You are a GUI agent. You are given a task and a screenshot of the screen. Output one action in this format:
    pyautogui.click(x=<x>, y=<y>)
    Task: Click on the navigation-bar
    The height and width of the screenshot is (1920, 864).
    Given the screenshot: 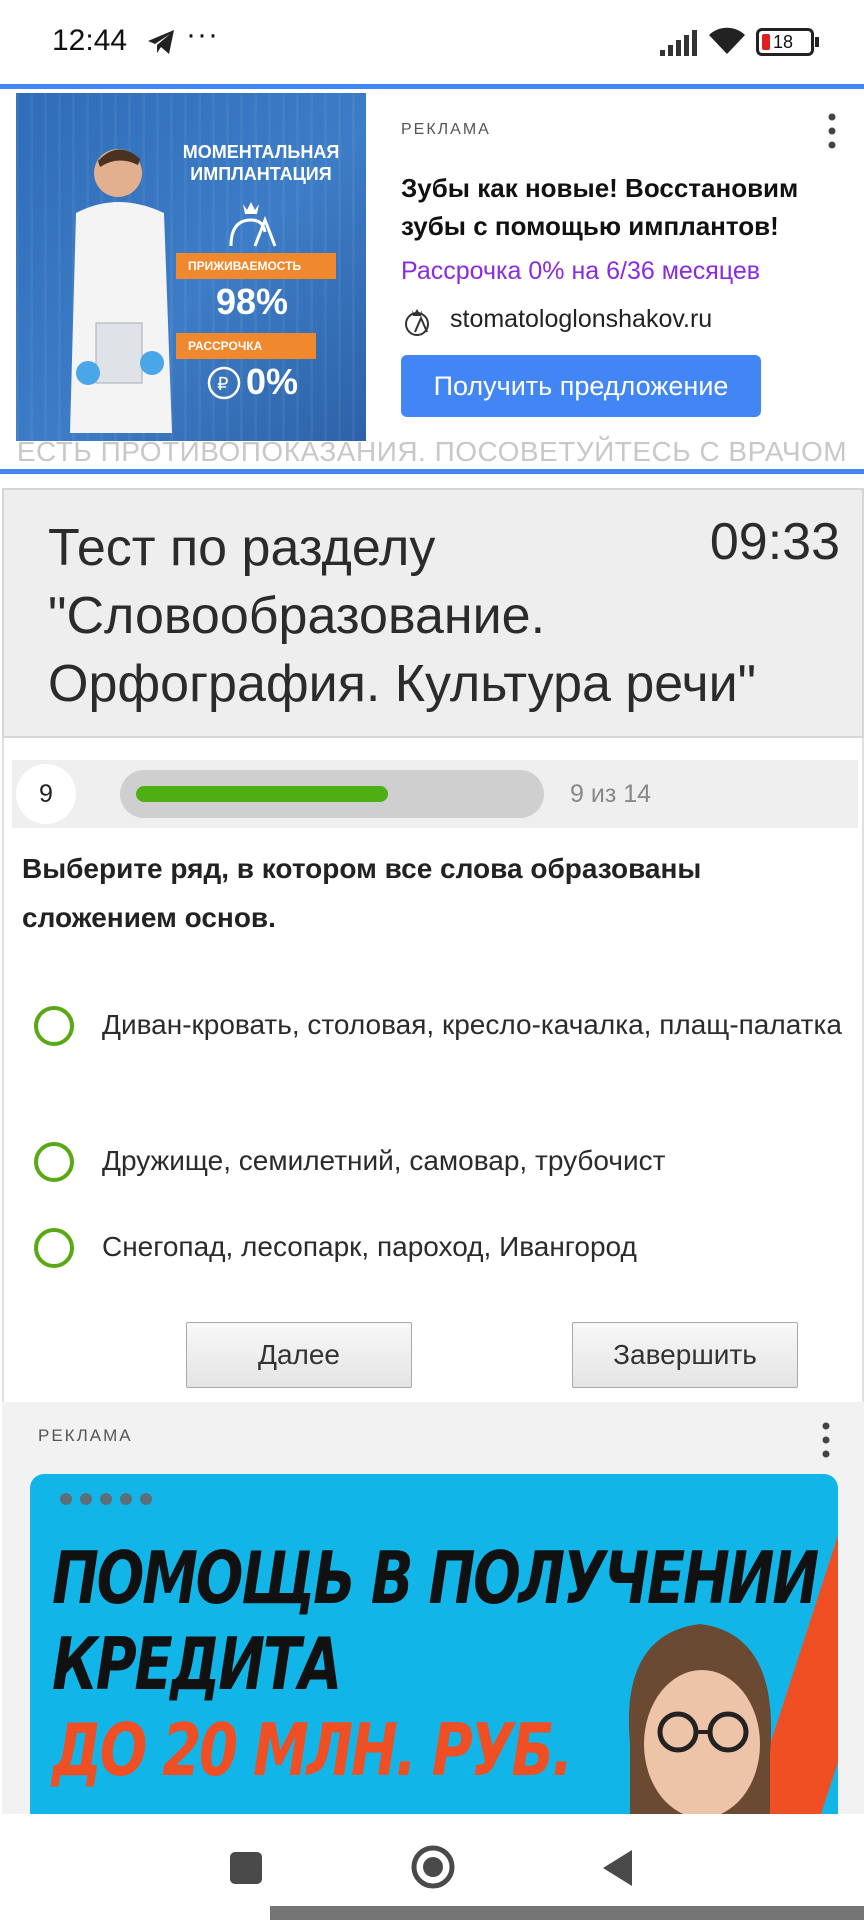 What is the action you would take?
    pyautogui.click(x=432, y=1867)
    